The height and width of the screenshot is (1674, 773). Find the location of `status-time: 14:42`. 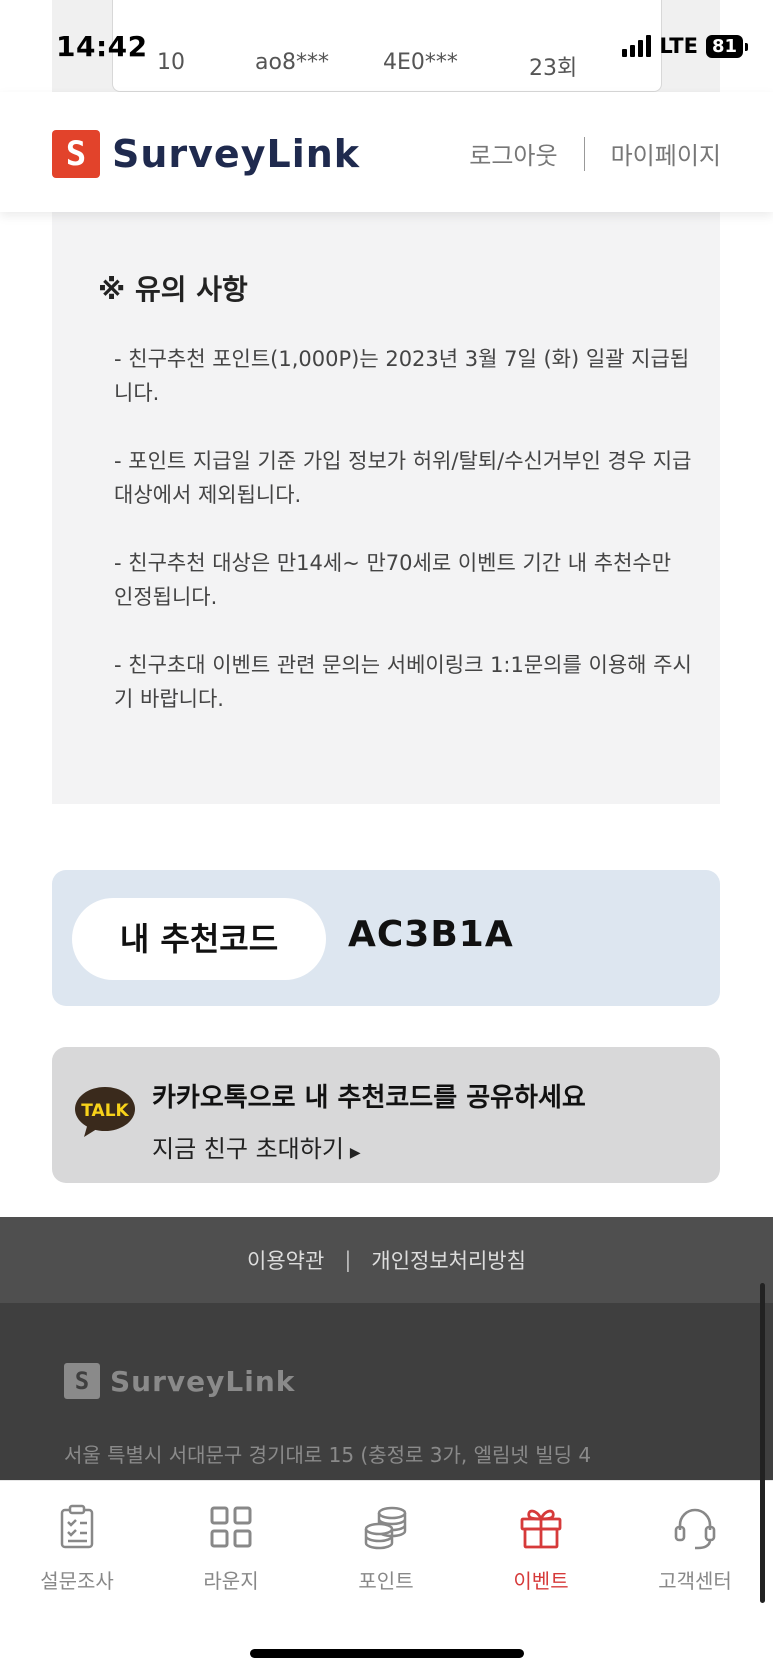

status-time: 14:42 is located at coordinates (102, 46).